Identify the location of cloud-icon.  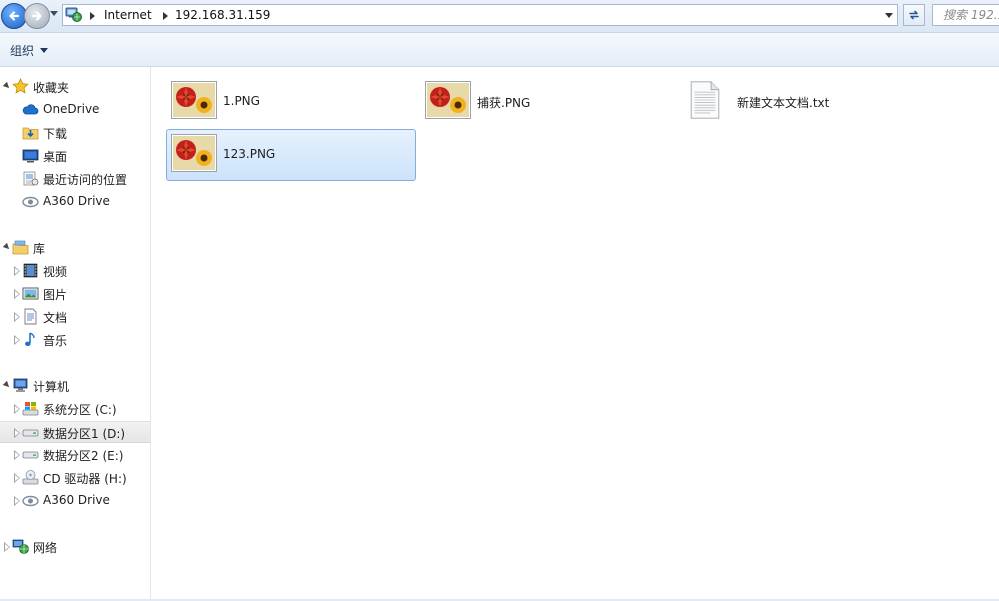
(30, 109).